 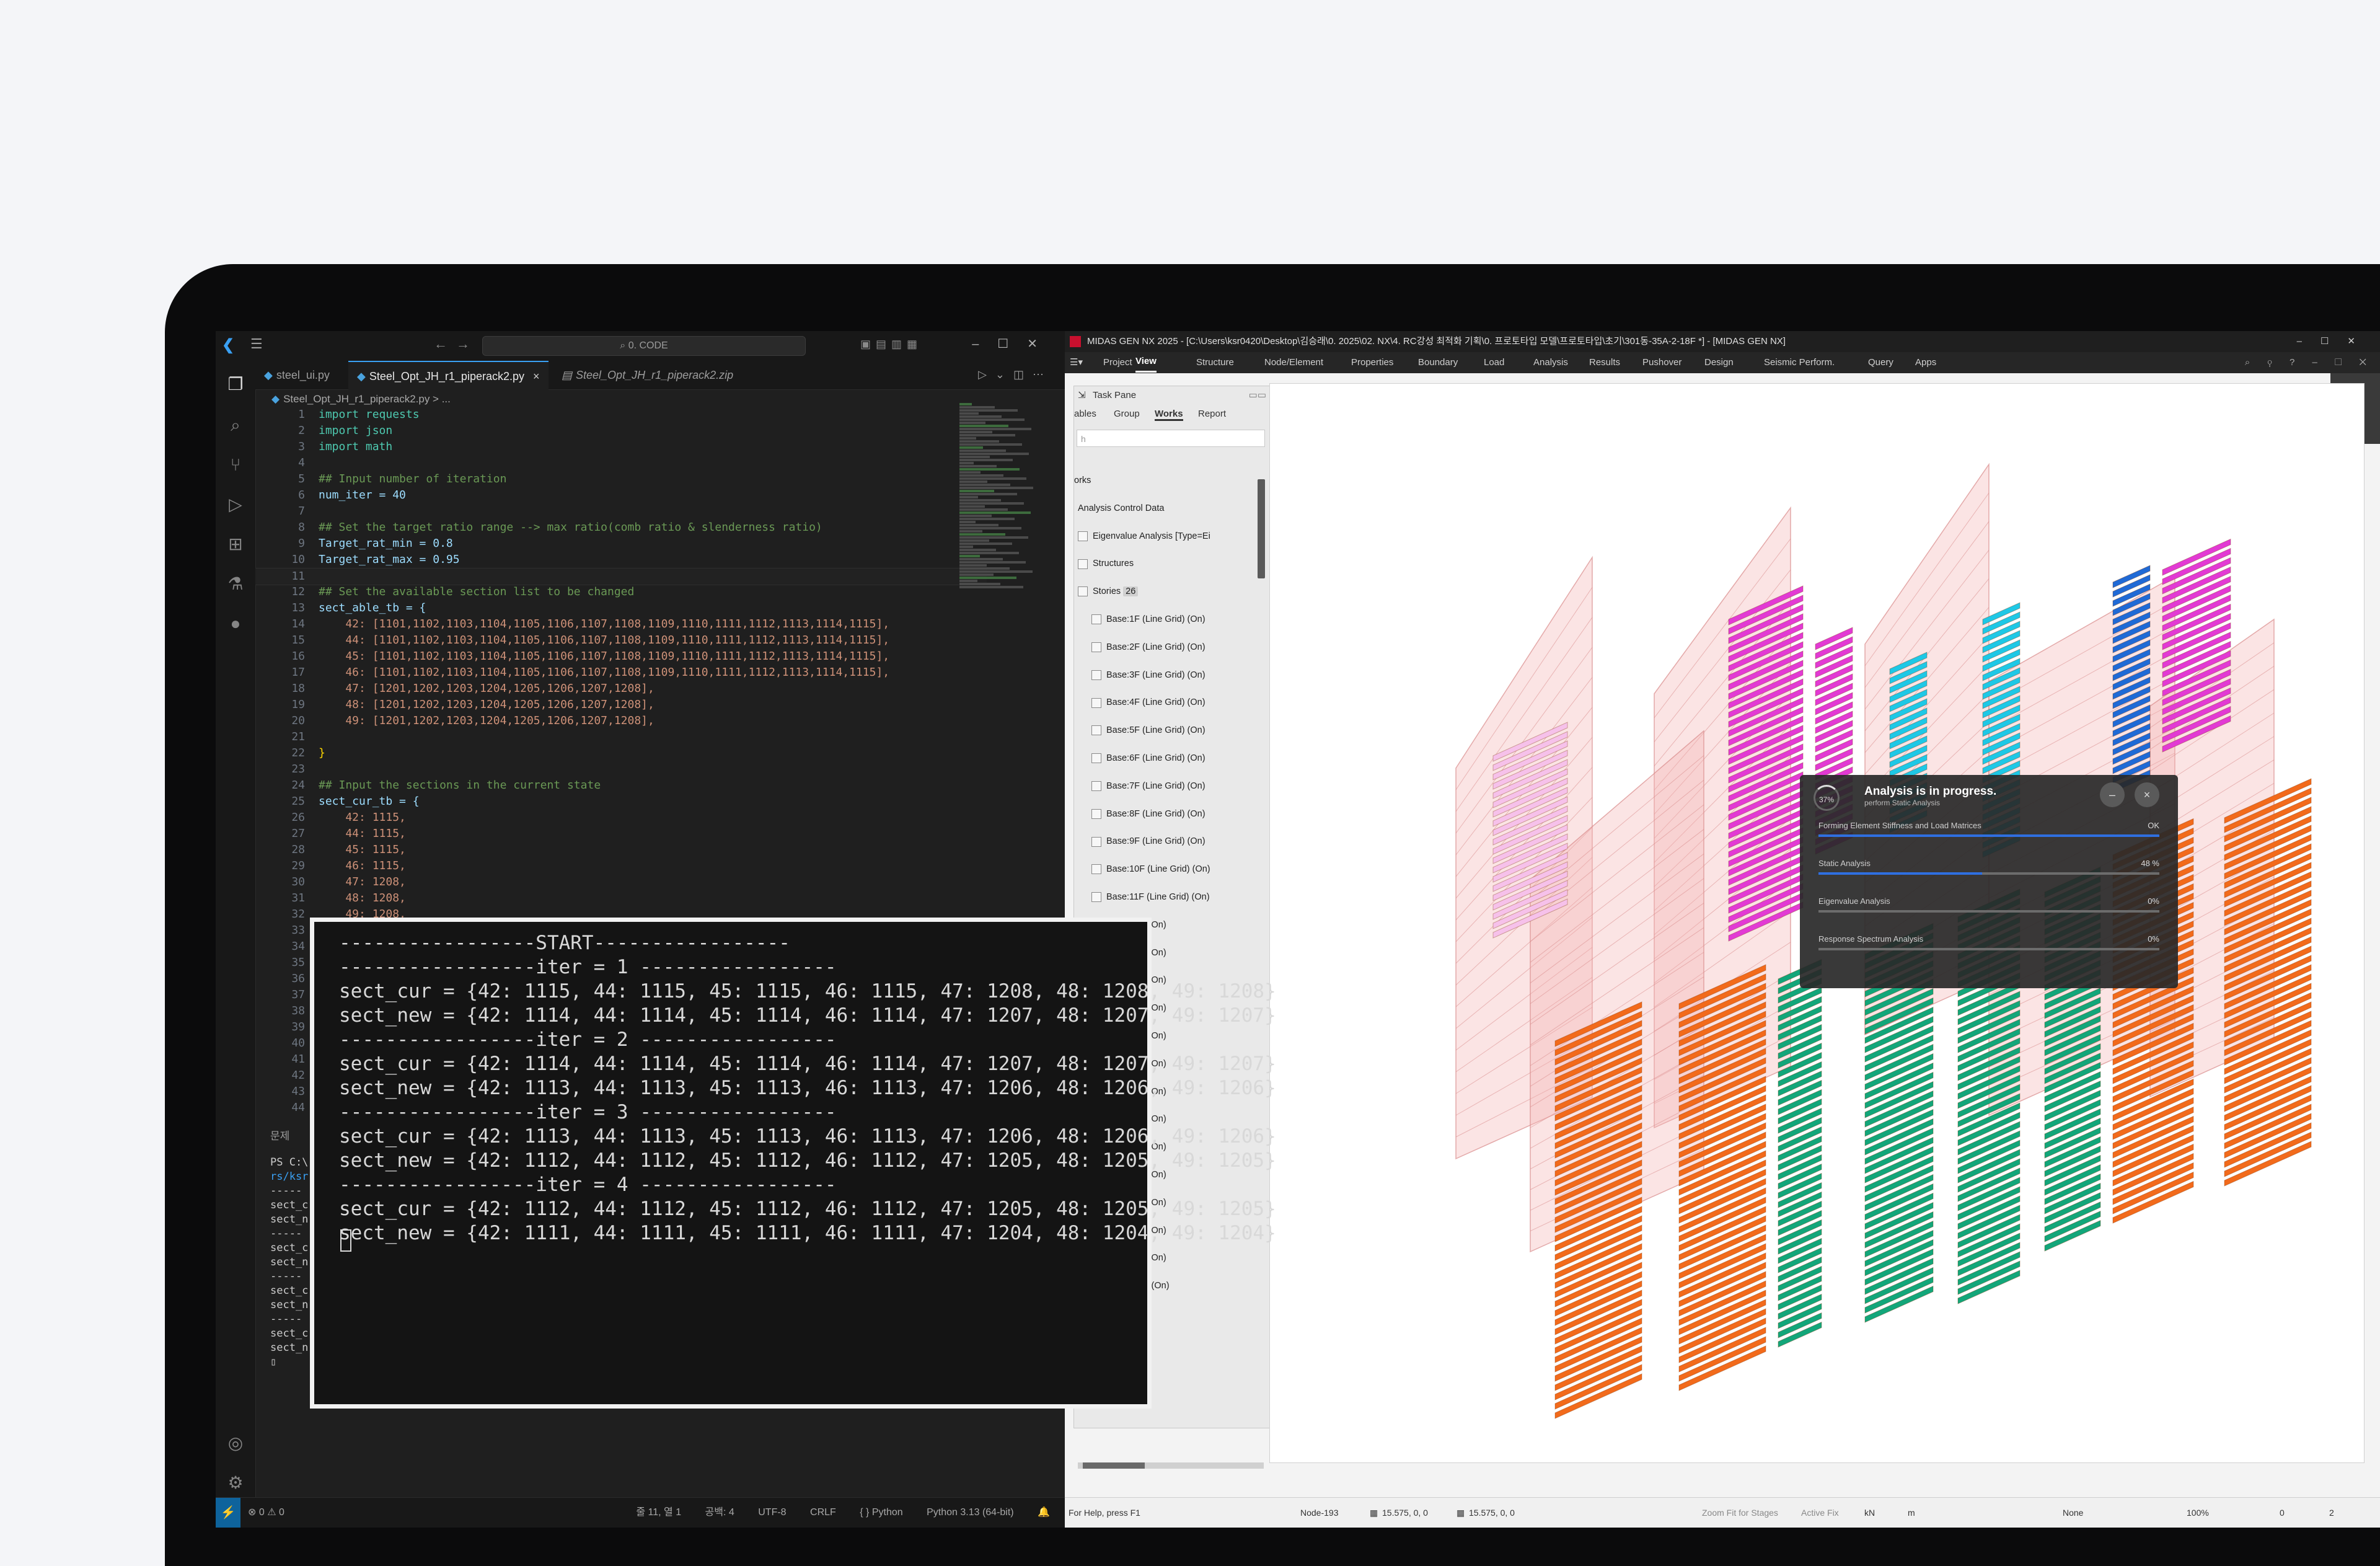 I want to click on tree-item: Analysis Control Data, so click(x=1121, y=508).